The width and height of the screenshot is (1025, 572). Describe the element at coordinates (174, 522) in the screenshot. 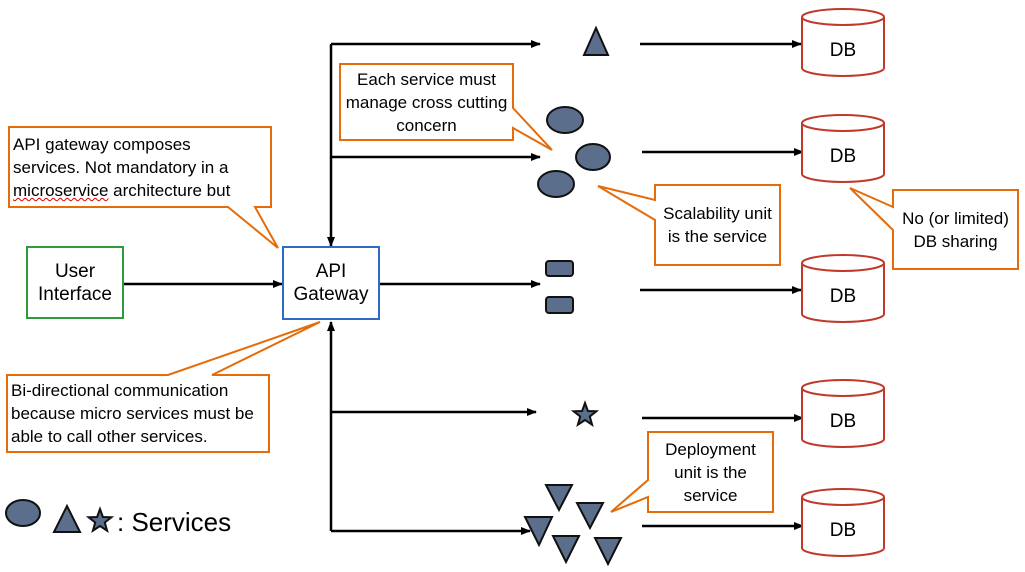

I see `legend-label: : Services` at that location.